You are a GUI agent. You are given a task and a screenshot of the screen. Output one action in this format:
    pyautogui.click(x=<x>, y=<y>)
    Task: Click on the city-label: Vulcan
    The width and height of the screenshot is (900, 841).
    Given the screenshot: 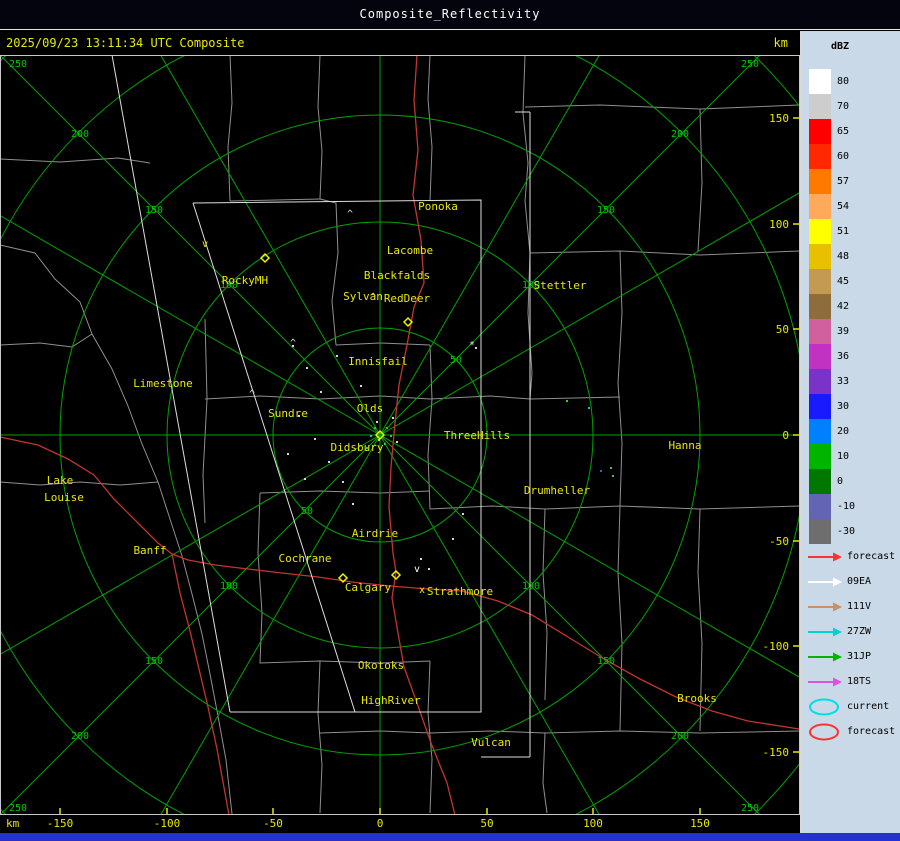 What is the action you would take?
    pyautogui.click(x=491, y=742)
    